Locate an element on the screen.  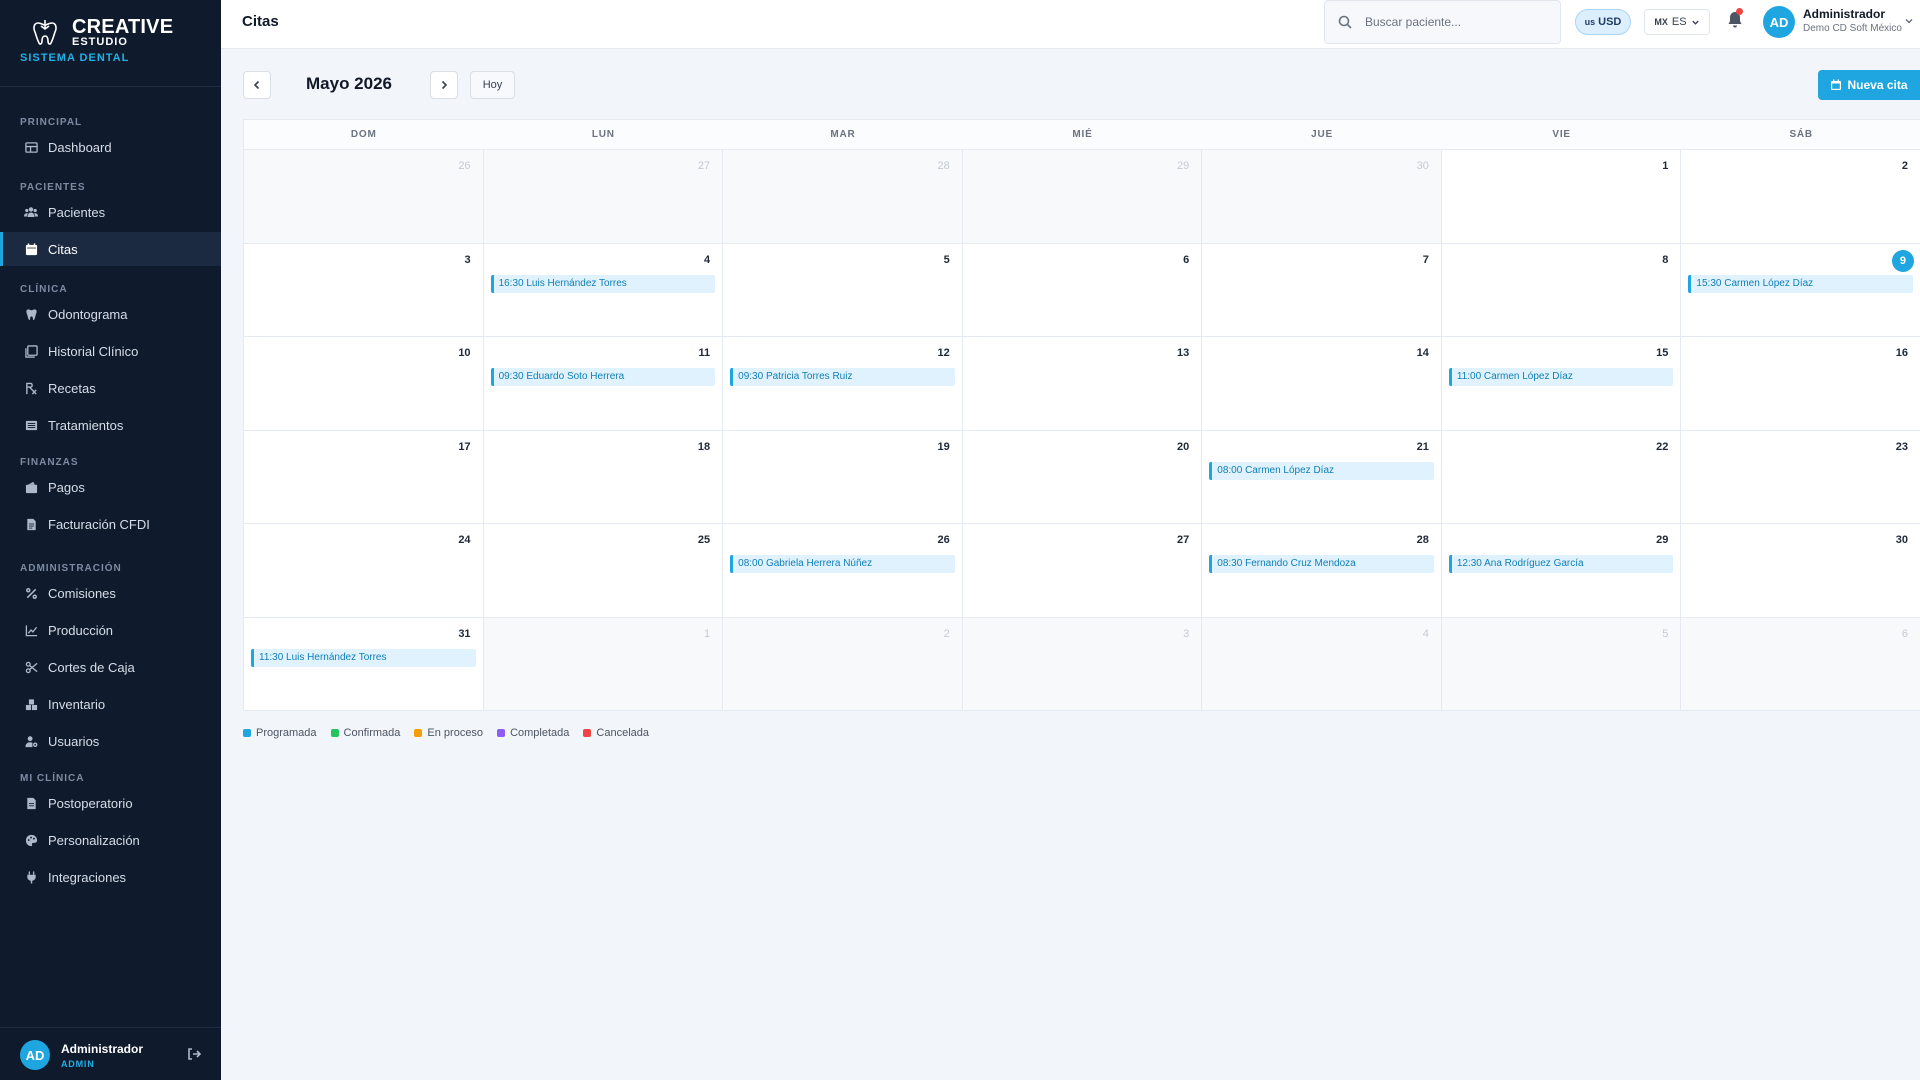
day-number: 18 is located at coordinates (704, 446).